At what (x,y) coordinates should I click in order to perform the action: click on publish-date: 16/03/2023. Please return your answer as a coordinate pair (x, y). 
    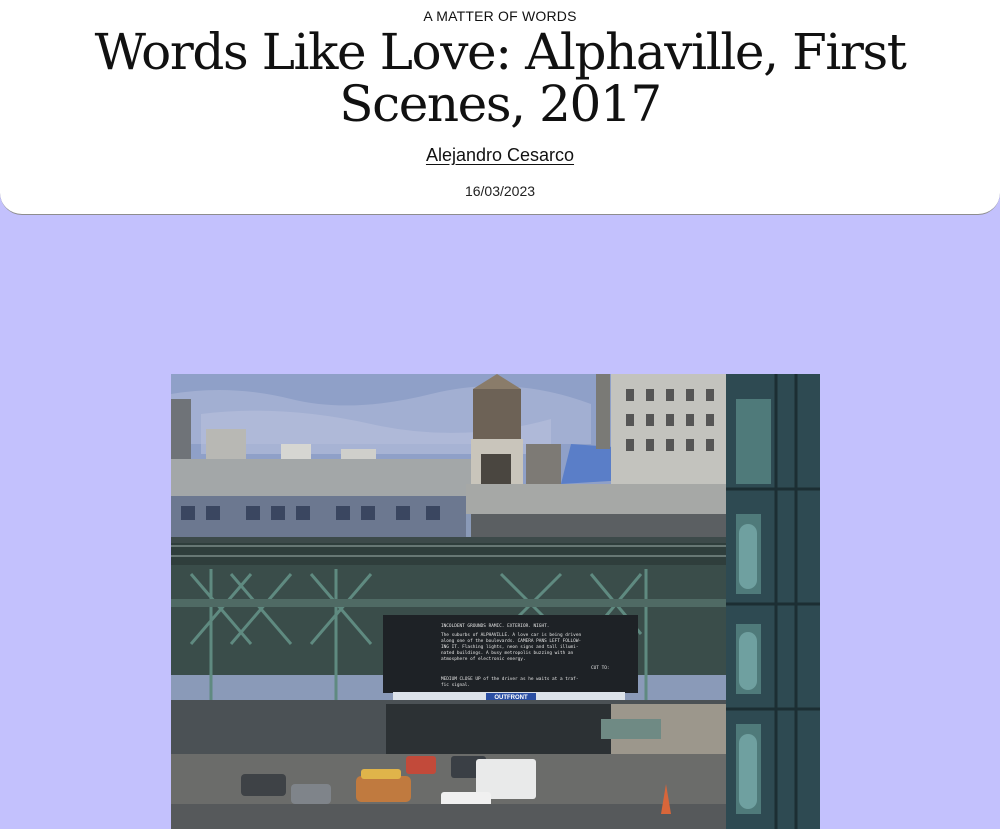
    Looking at the image, I should click on (500, 191).